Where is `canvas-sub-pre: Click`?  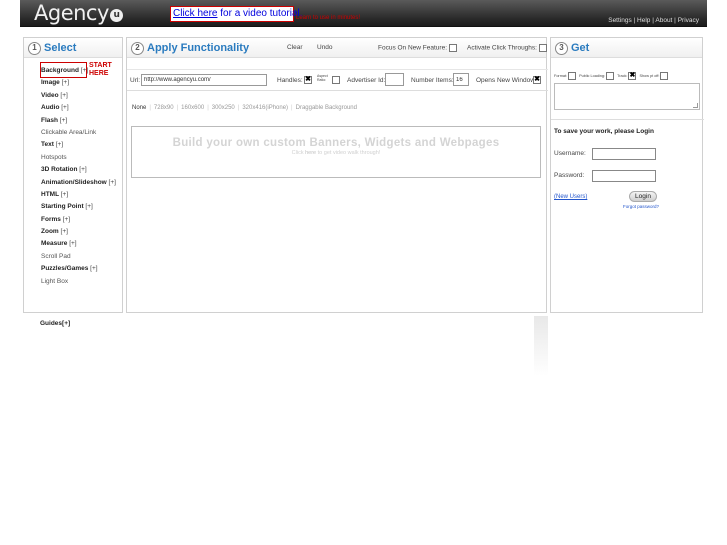 canvas-sub-pre: Click is located at coordinates (298, 153).